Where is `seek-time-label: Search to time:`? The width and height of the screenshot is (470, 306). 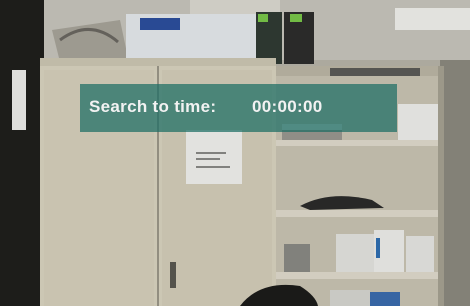
seek-time-label: Search to time: is located at coordinates (153, 106).